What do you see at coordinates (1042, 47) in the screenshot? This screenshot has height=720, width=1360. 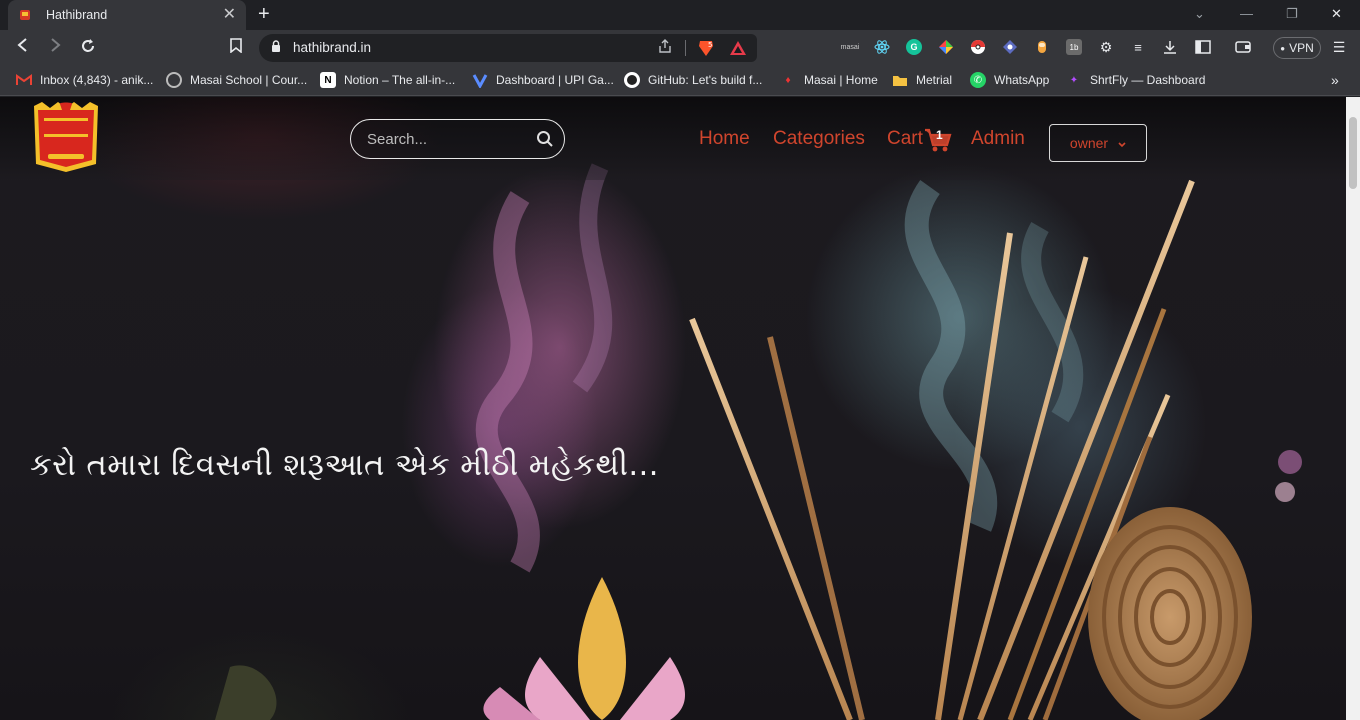 I see `honey-icon` at bounding box center [1042, 47].